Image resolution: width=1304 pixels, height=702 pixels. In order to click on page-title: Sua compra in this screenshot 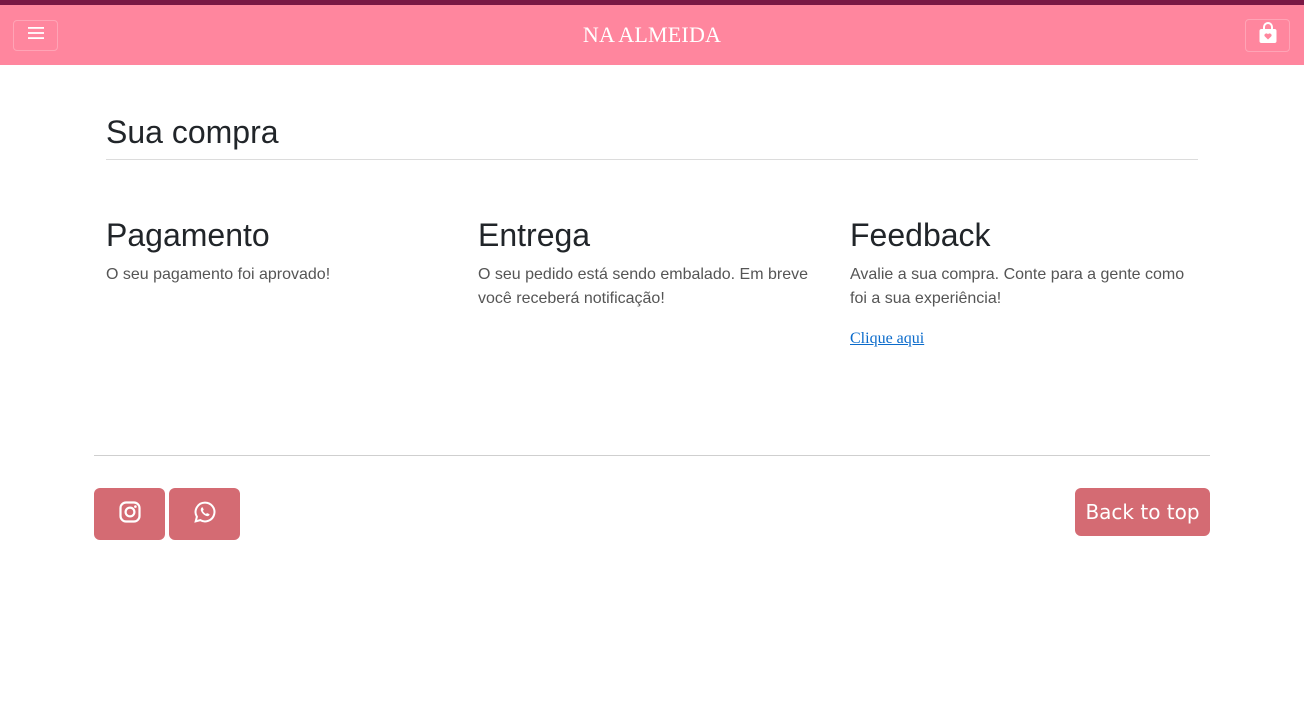, I will do `click(192, 132)`.